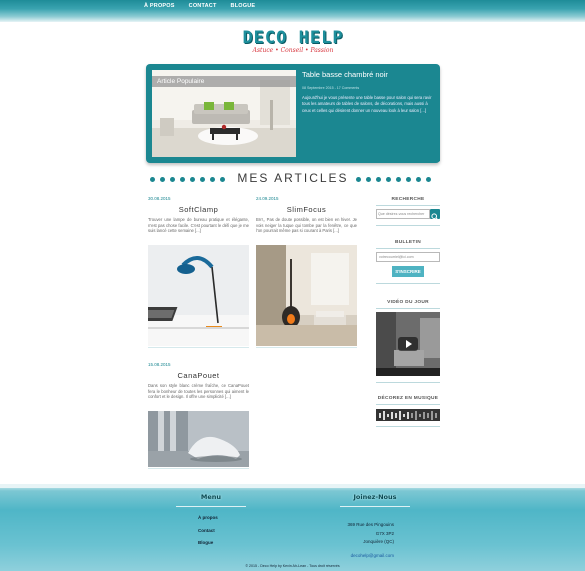 Image resolution: width=585 pixels, height=571 pixels. I want to click on search-title: RECHERCHE, so click(408, 199).